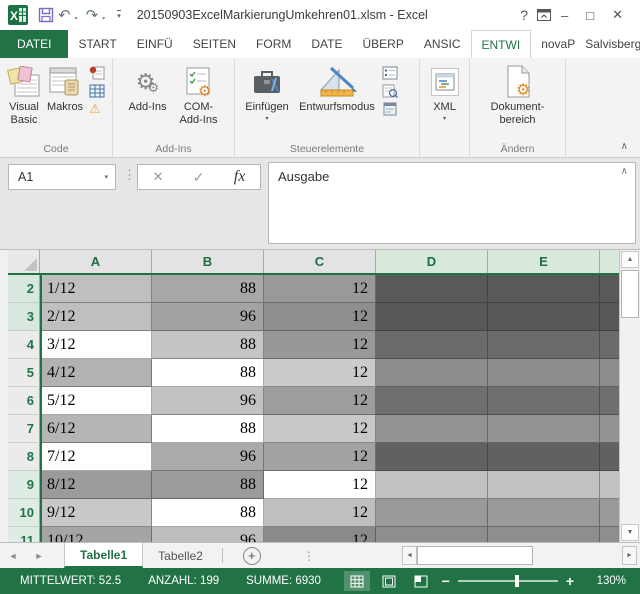 Image resolution: width=640 pixels, height=594 pixels. I want to click on select-all-button, so click(24, 261).